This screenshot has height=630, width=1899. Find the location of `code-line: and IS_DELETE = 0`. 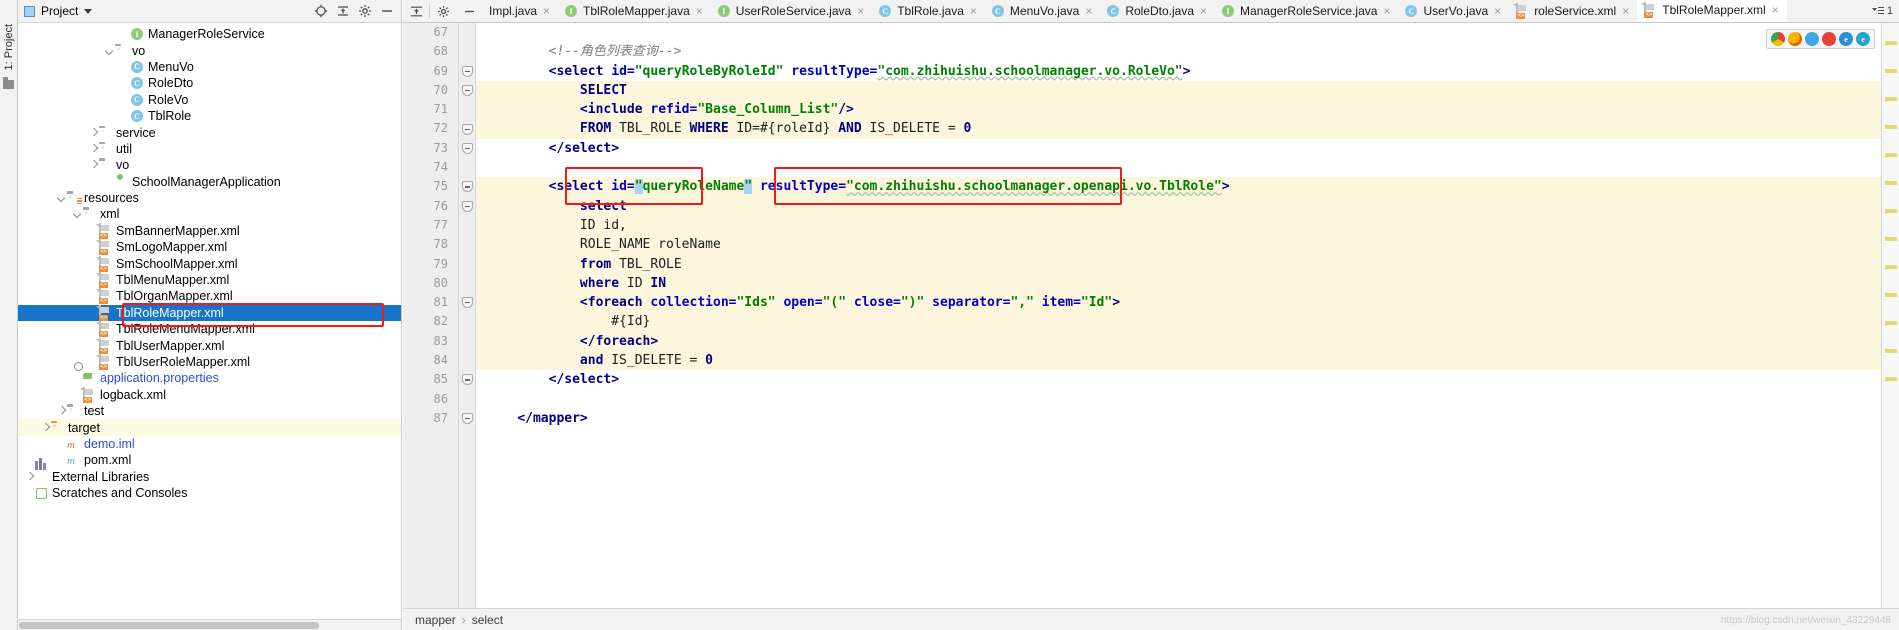

code-line: and IS_DELETE = 0 is located at coordinates (1187, 361).